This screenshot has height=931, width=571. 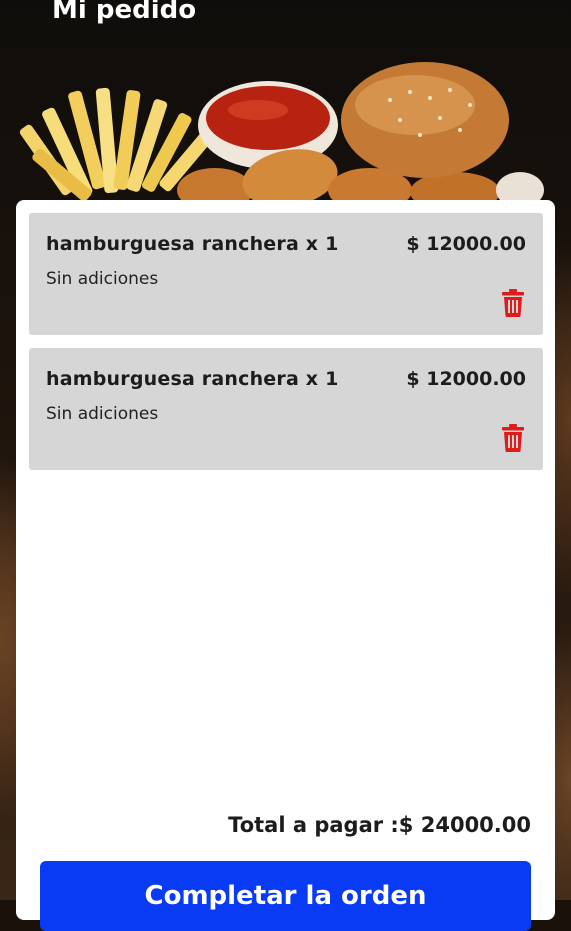 I want to click on page-title: Mi pedido, so click(x=124, y=12).